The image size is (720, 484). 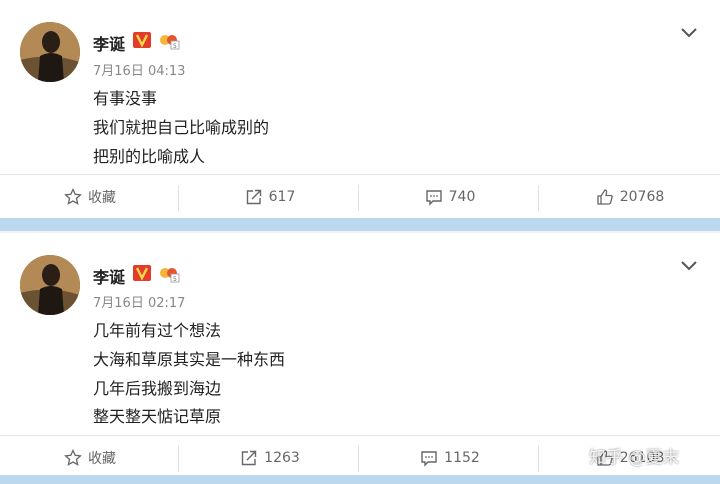 What do you see at coordinates (139, 303) in the screenshot?
I see `post-date: 7月16日 02:17` at bounding box center [139, 303].